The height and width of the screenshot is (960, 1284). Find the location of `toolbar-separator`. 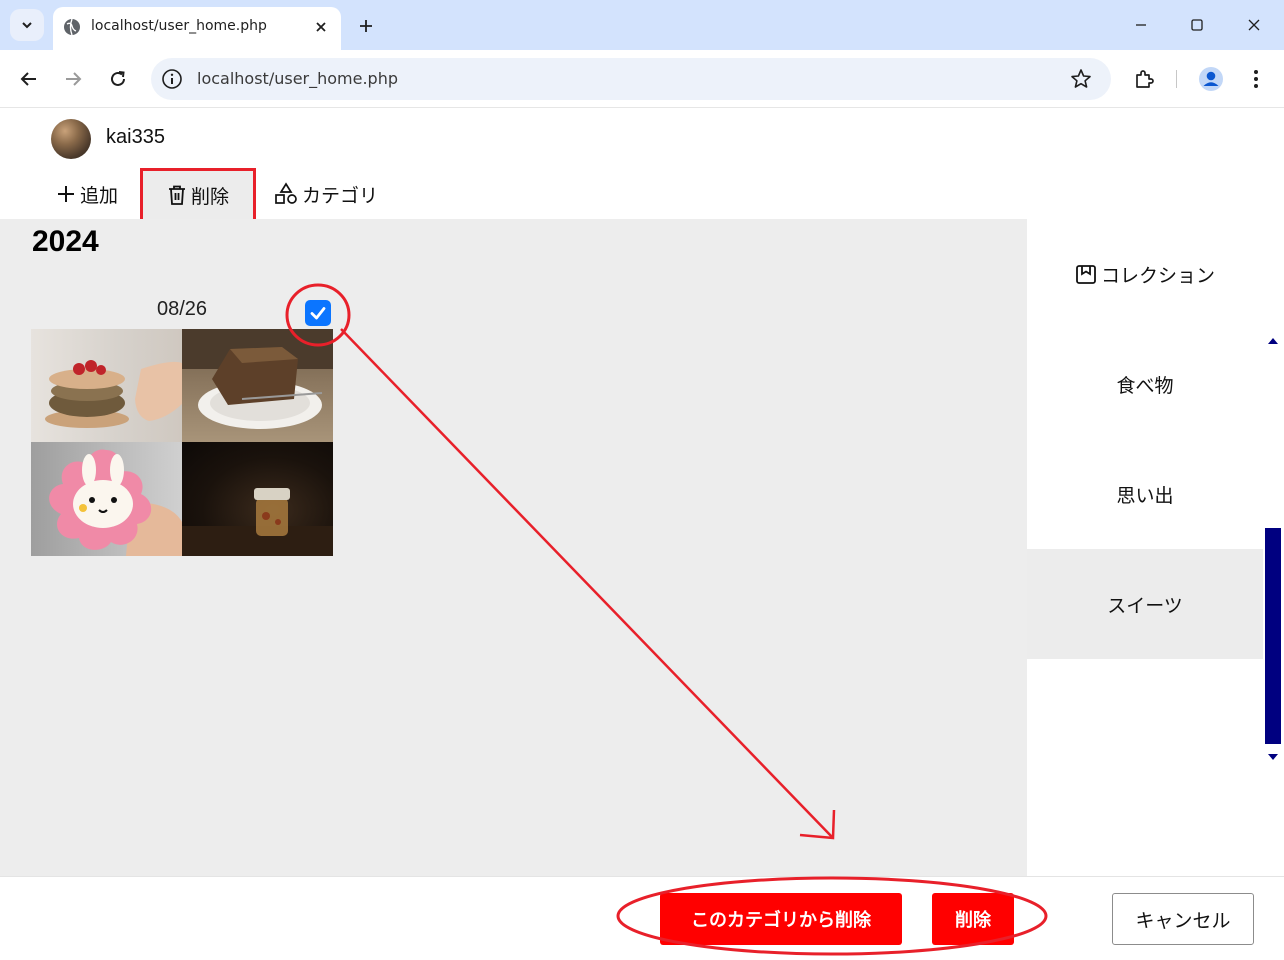

toolbar-separator is located at coordinates (1176, 79).